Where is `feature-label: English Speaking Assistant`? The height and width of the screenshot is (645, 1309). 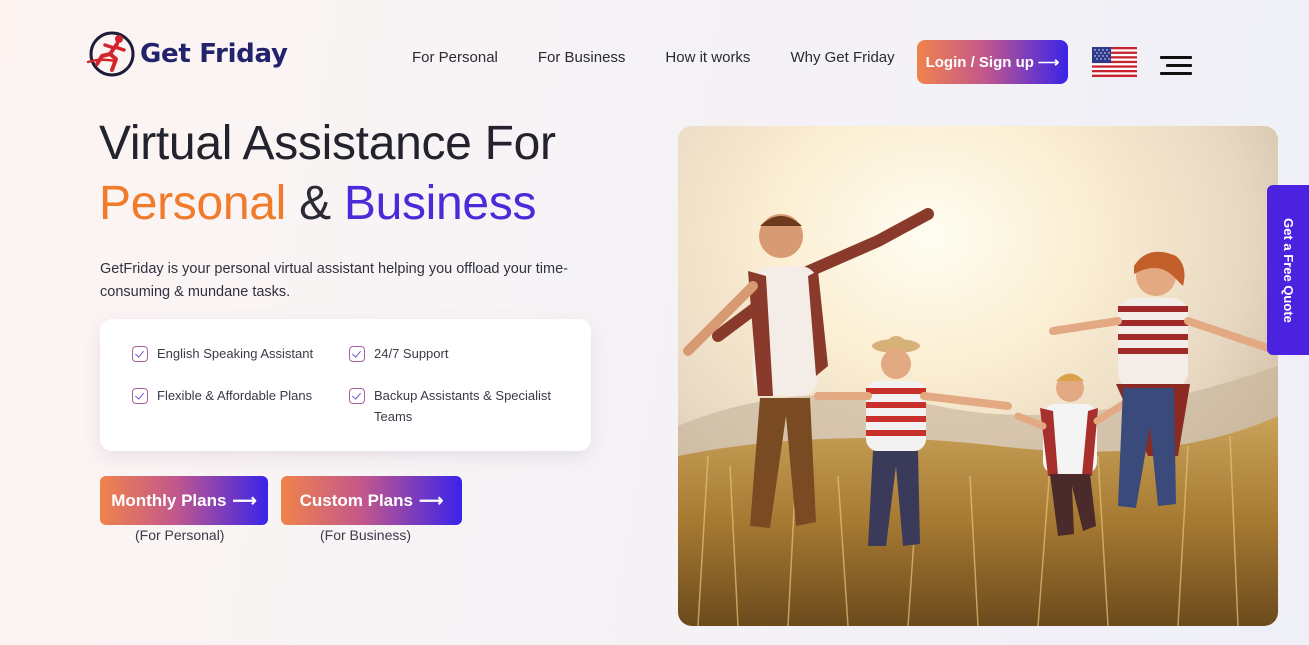
feature-label: English Speaking Assistant is located at coordinates (235, 353).